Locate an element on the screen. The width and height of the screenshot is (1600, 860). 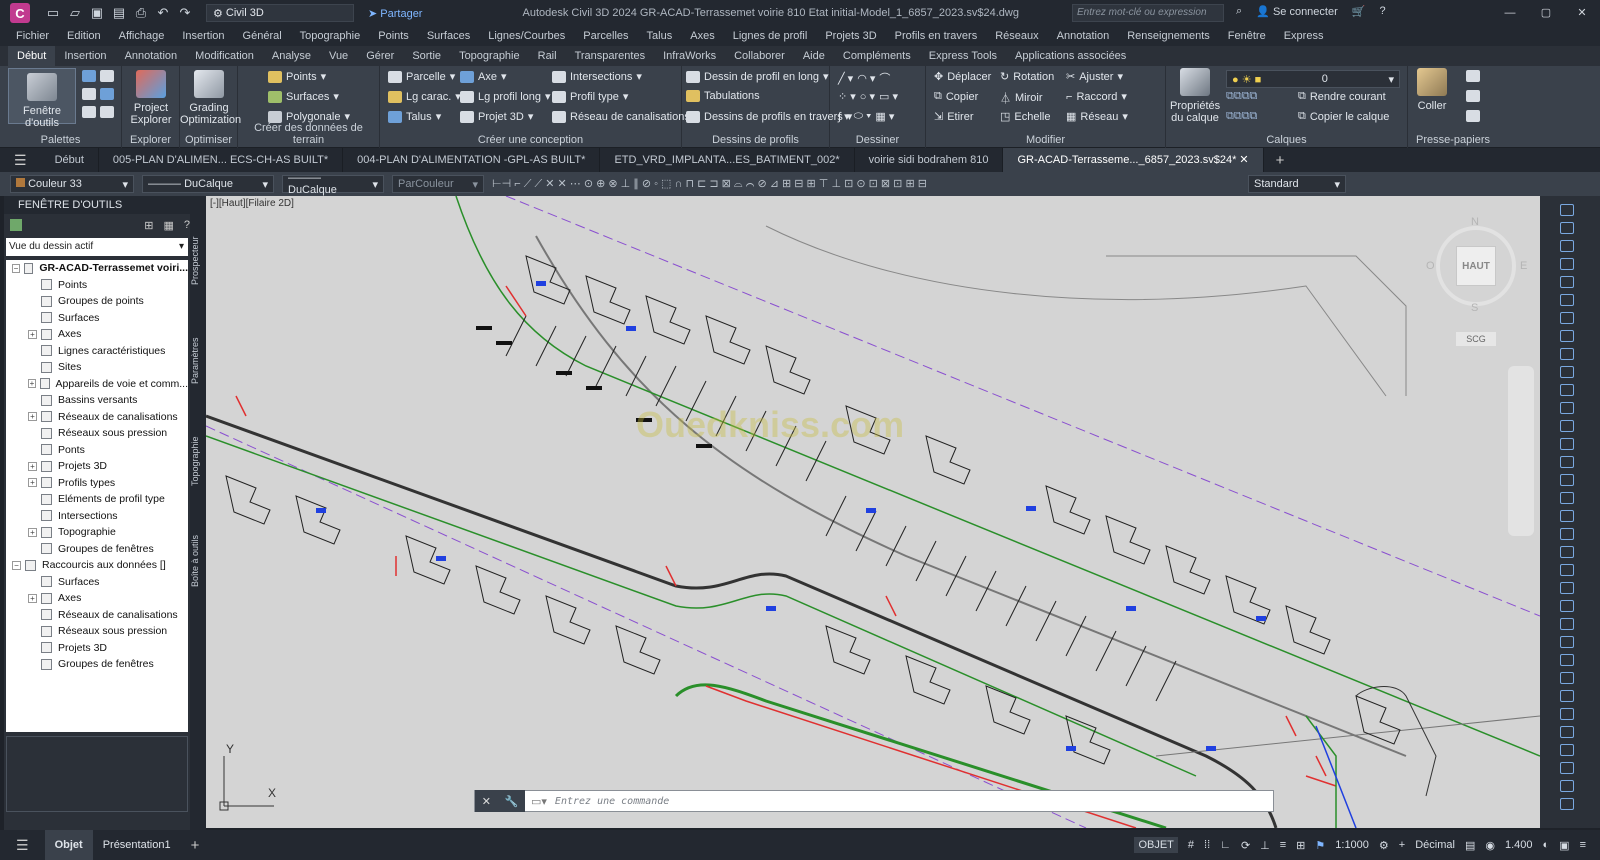
doc-tab-5: GR-ACAD-Terrasseme..._6857_2023.sv$24* ✕ is located at coordinates (1133, 160).